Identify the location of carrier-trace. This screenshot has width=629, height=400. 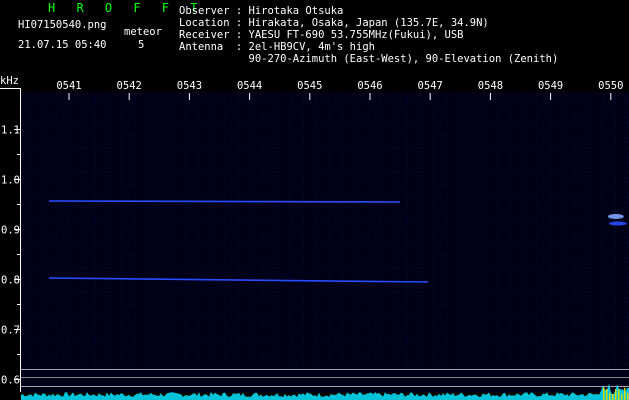
(224, 201).